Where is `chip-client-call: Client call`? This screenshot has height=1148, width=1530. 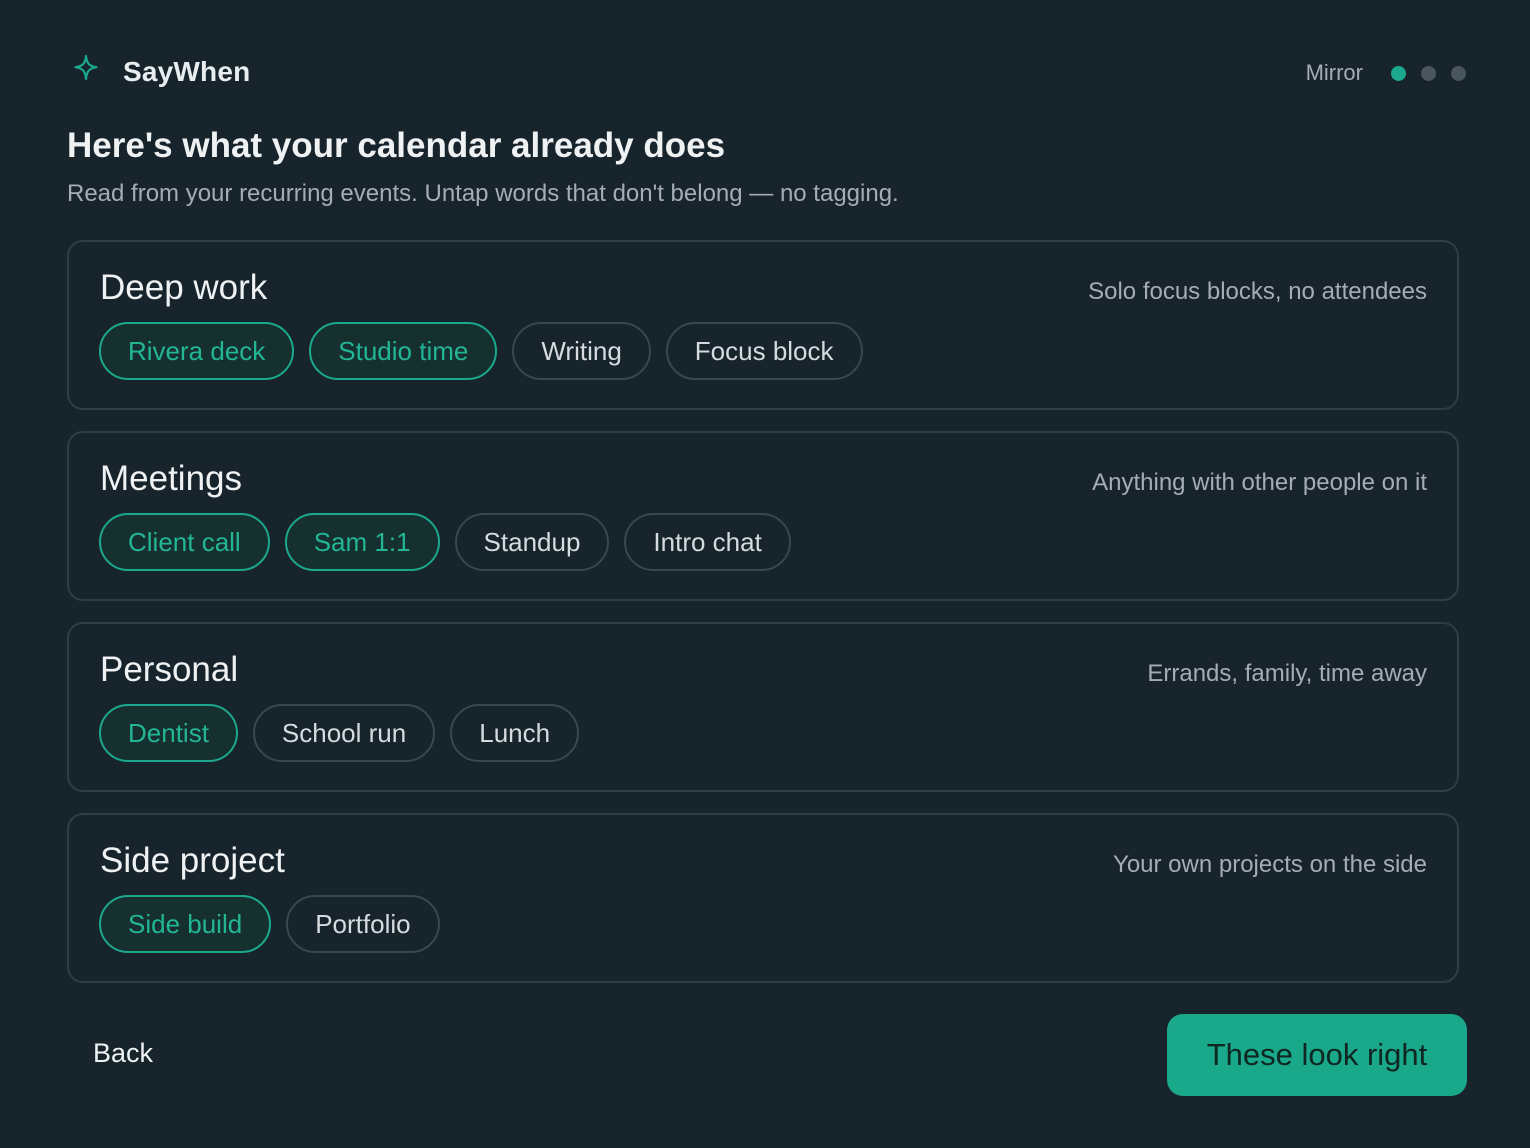 chip-client-call: Client call is located at coordinates (184, 542).